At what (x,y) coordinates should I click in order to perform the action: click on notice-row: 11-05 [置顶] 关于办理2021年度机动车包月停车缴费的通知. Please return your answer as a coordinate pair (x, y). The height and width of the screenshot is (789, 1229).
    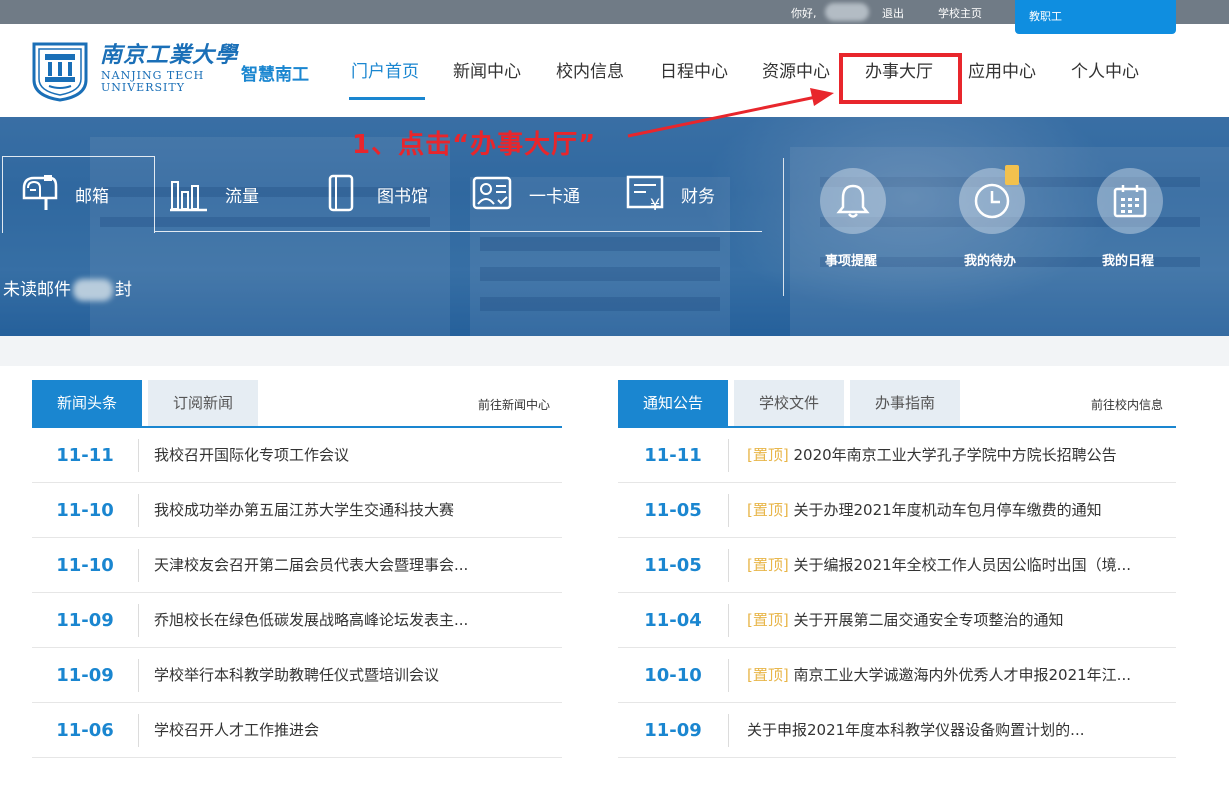
    Looking at the image, I should click on (897, 510).